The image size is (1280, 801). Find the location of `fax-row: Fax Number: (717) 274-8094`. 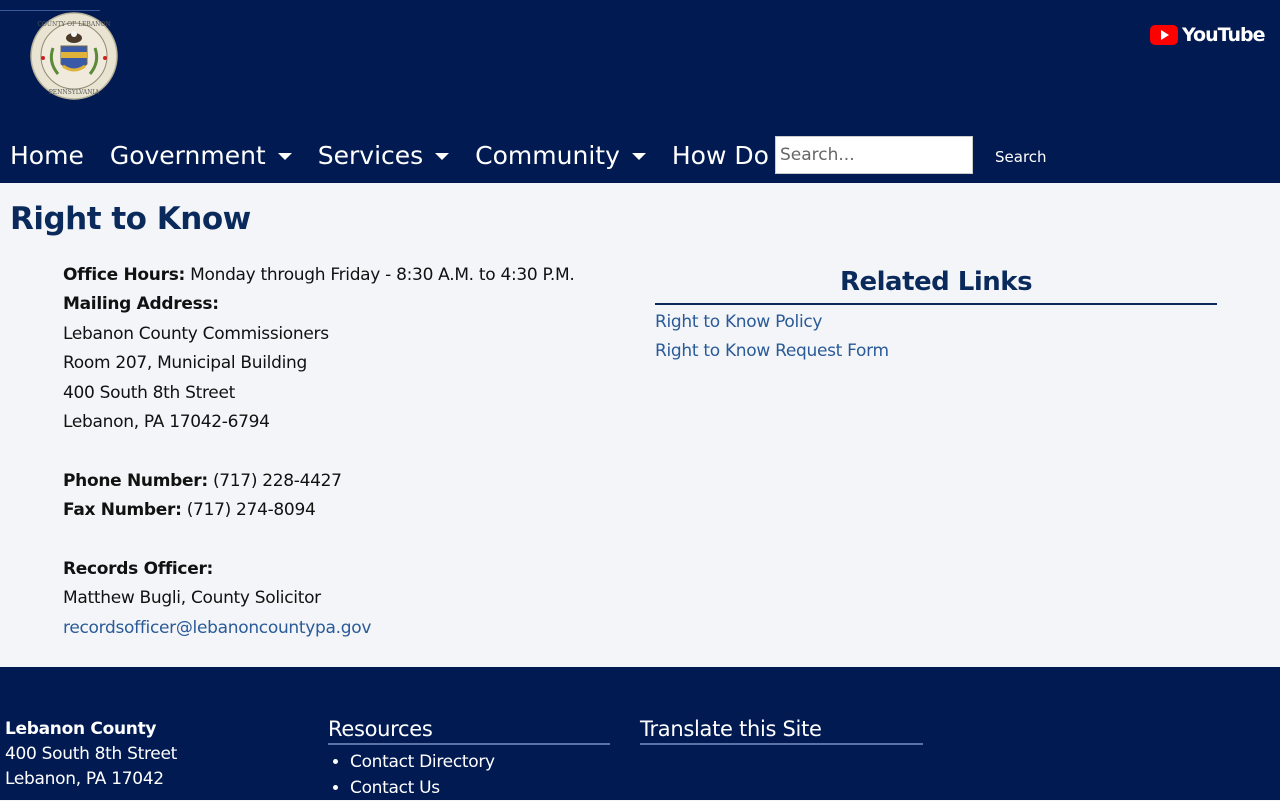

fax-row: Fax Number: (717) 274-8094 is located at coordinates (343, 510).